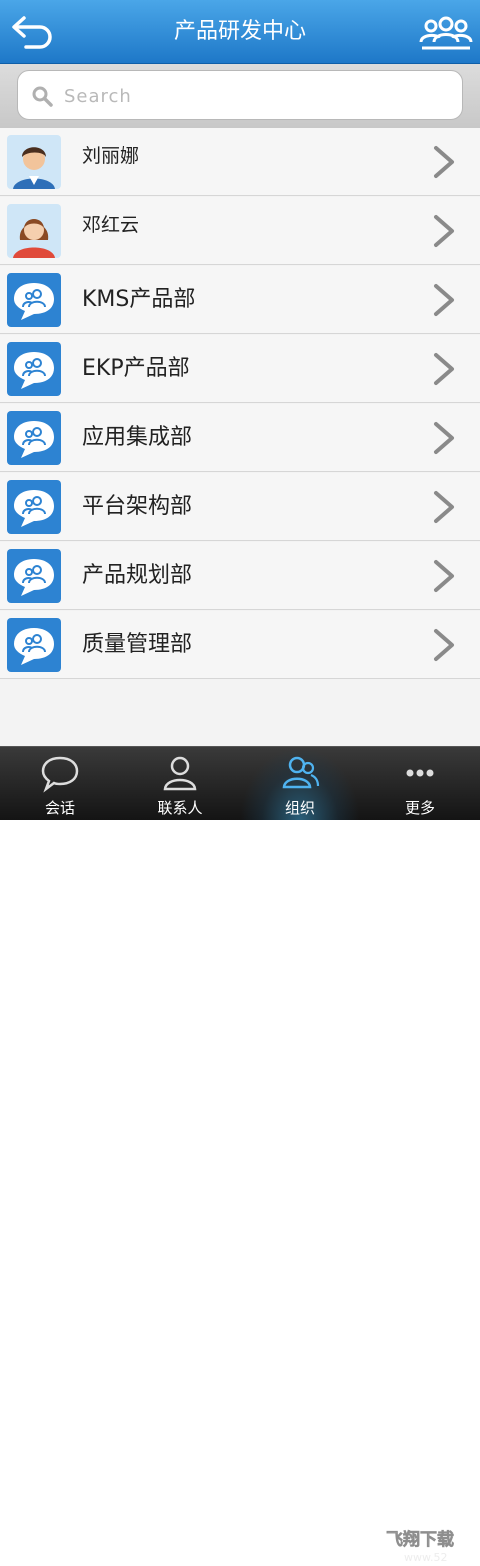 This screenshot has height=1566, width=480. Describe the element at coordinates (139, 299) in the screenshot. I see `list-item-label: KMS产品部` at that location.